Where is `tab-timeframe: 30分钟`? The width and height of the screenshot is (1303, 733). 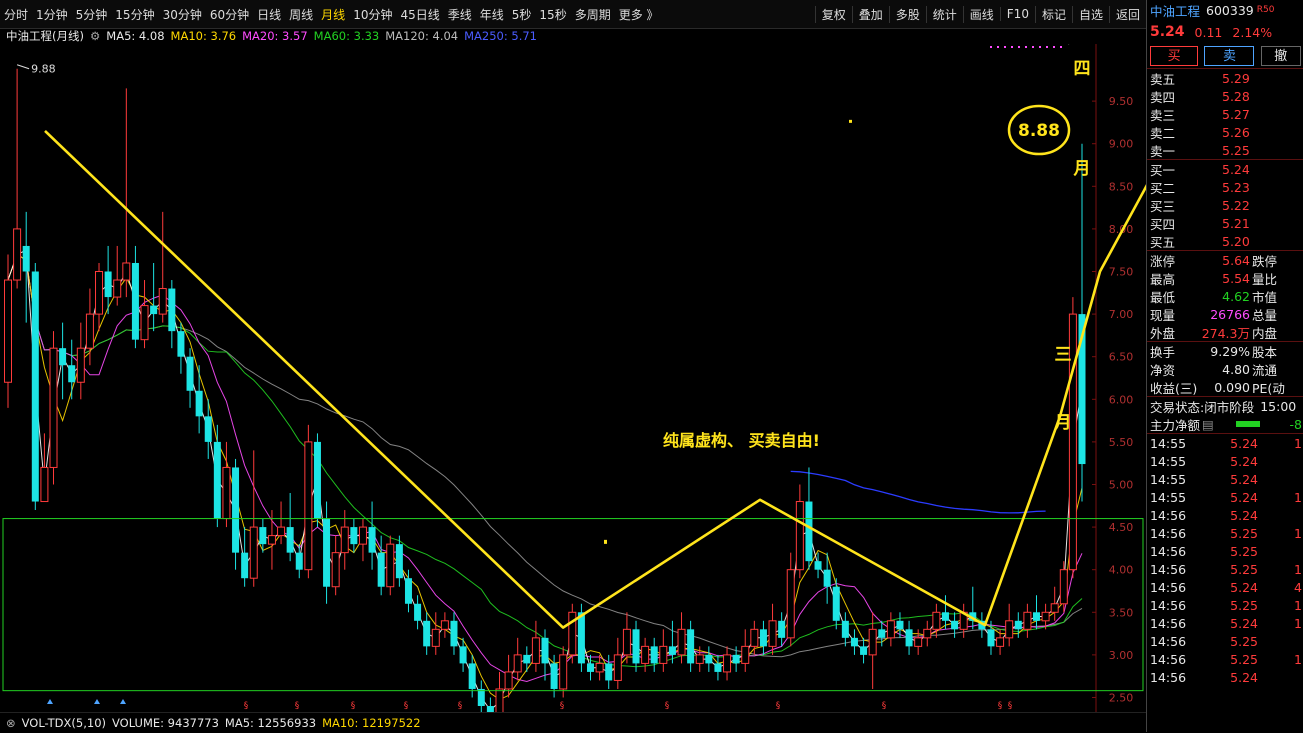 tab-timeframe: 30分钟 is located at coordinates (182, 14).